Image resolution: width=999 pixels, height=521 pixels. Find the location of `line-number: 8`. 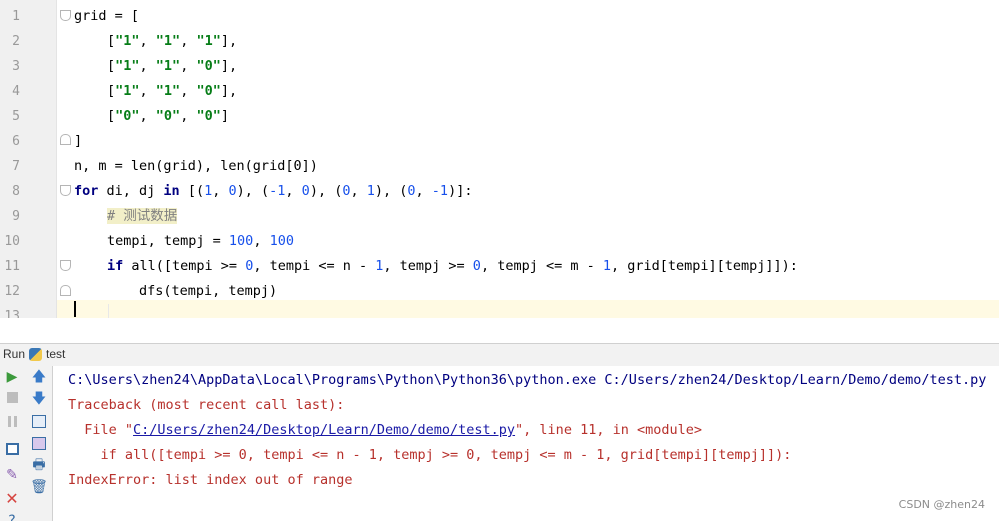

line-number: 8 is located at coordinates (16, 191).